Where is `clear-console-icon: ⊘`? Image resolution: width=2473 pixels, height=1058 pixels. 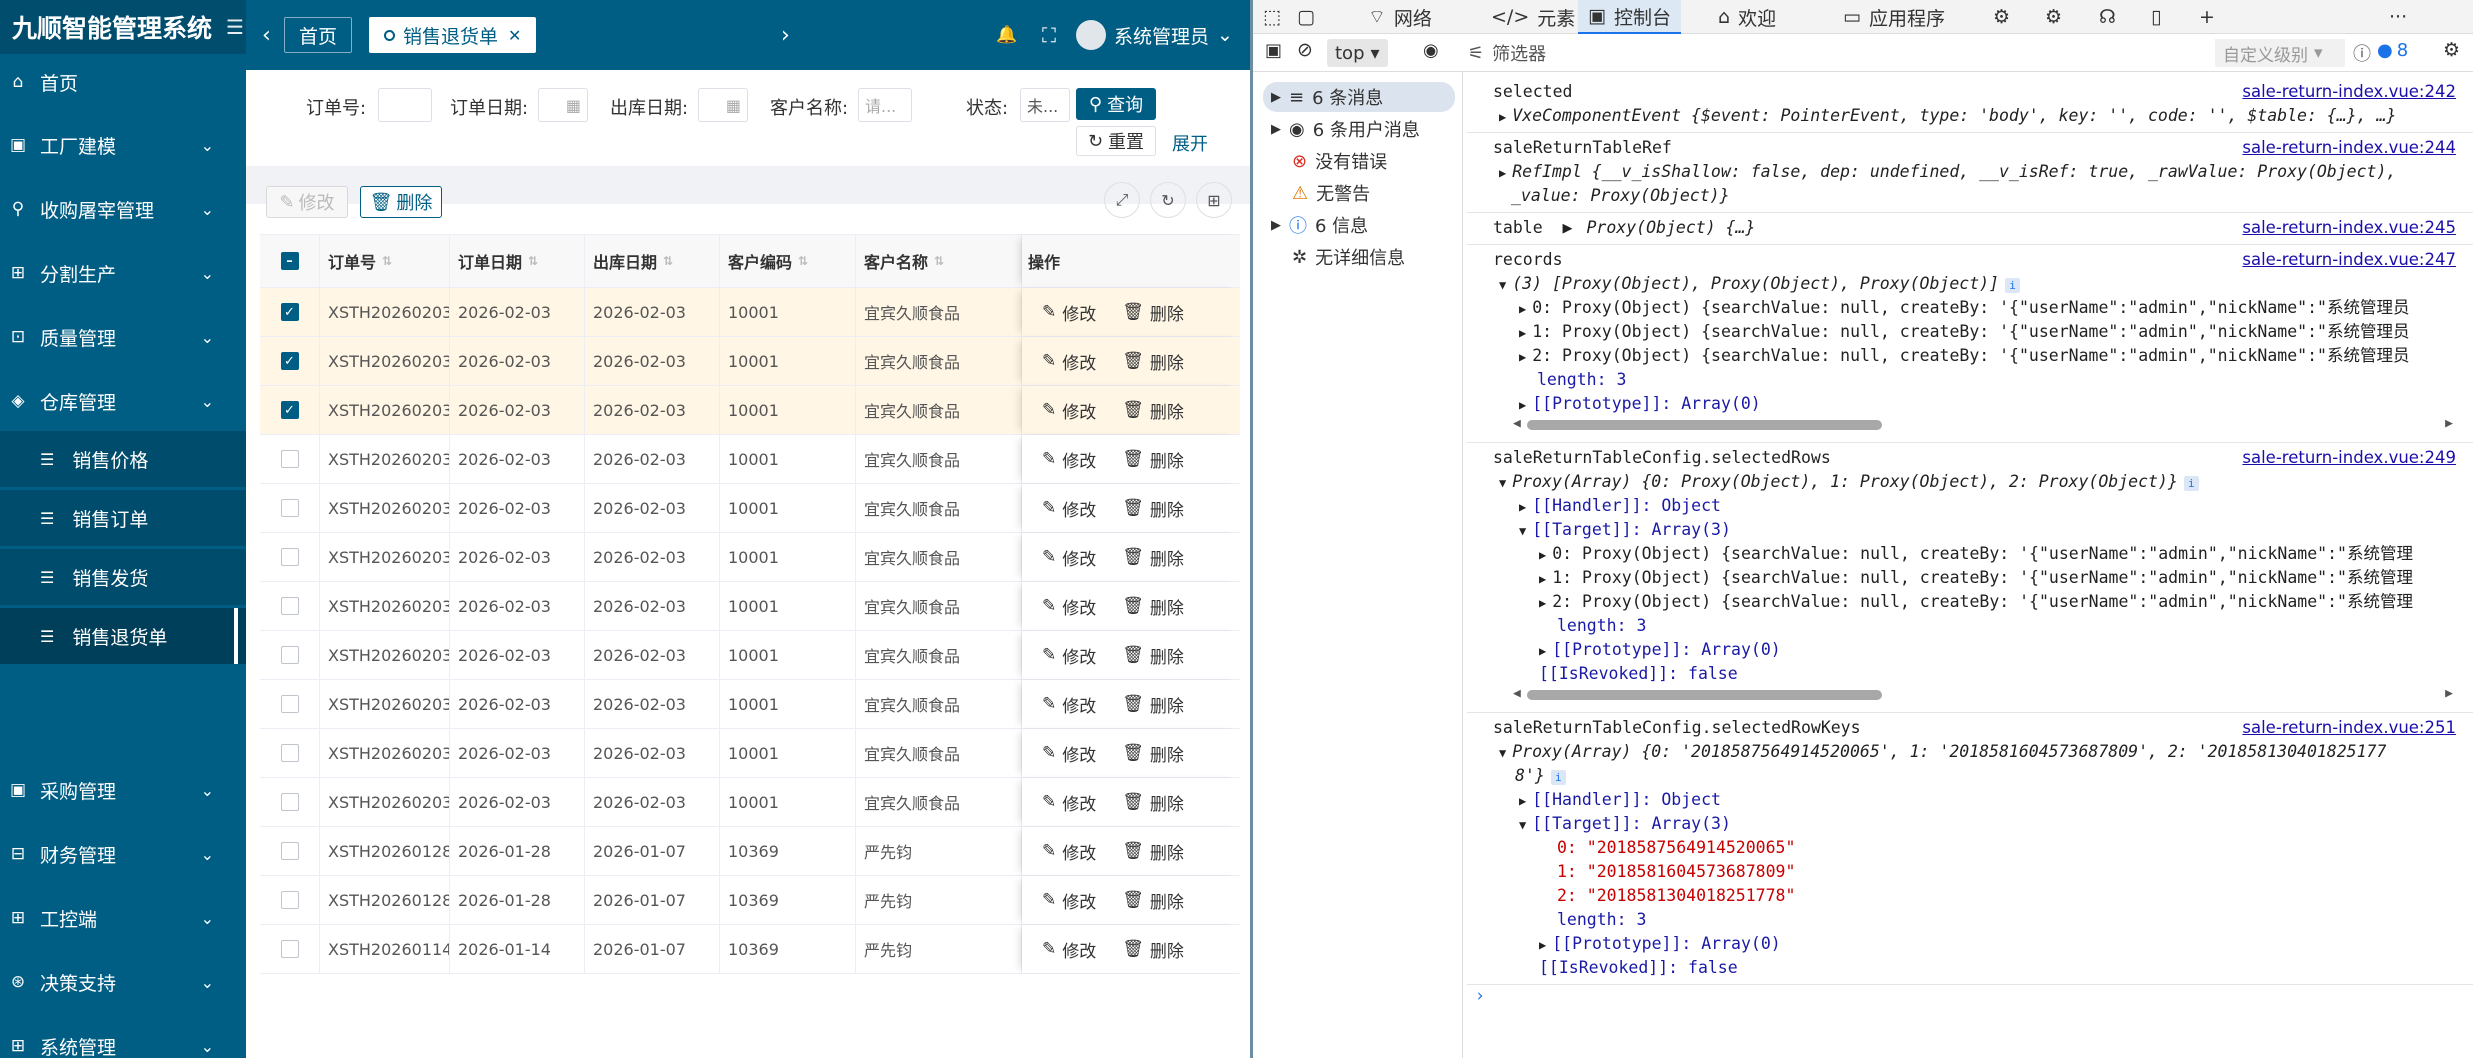 clear-console-icon: ⊘ is located at coordinates (1305, 50).